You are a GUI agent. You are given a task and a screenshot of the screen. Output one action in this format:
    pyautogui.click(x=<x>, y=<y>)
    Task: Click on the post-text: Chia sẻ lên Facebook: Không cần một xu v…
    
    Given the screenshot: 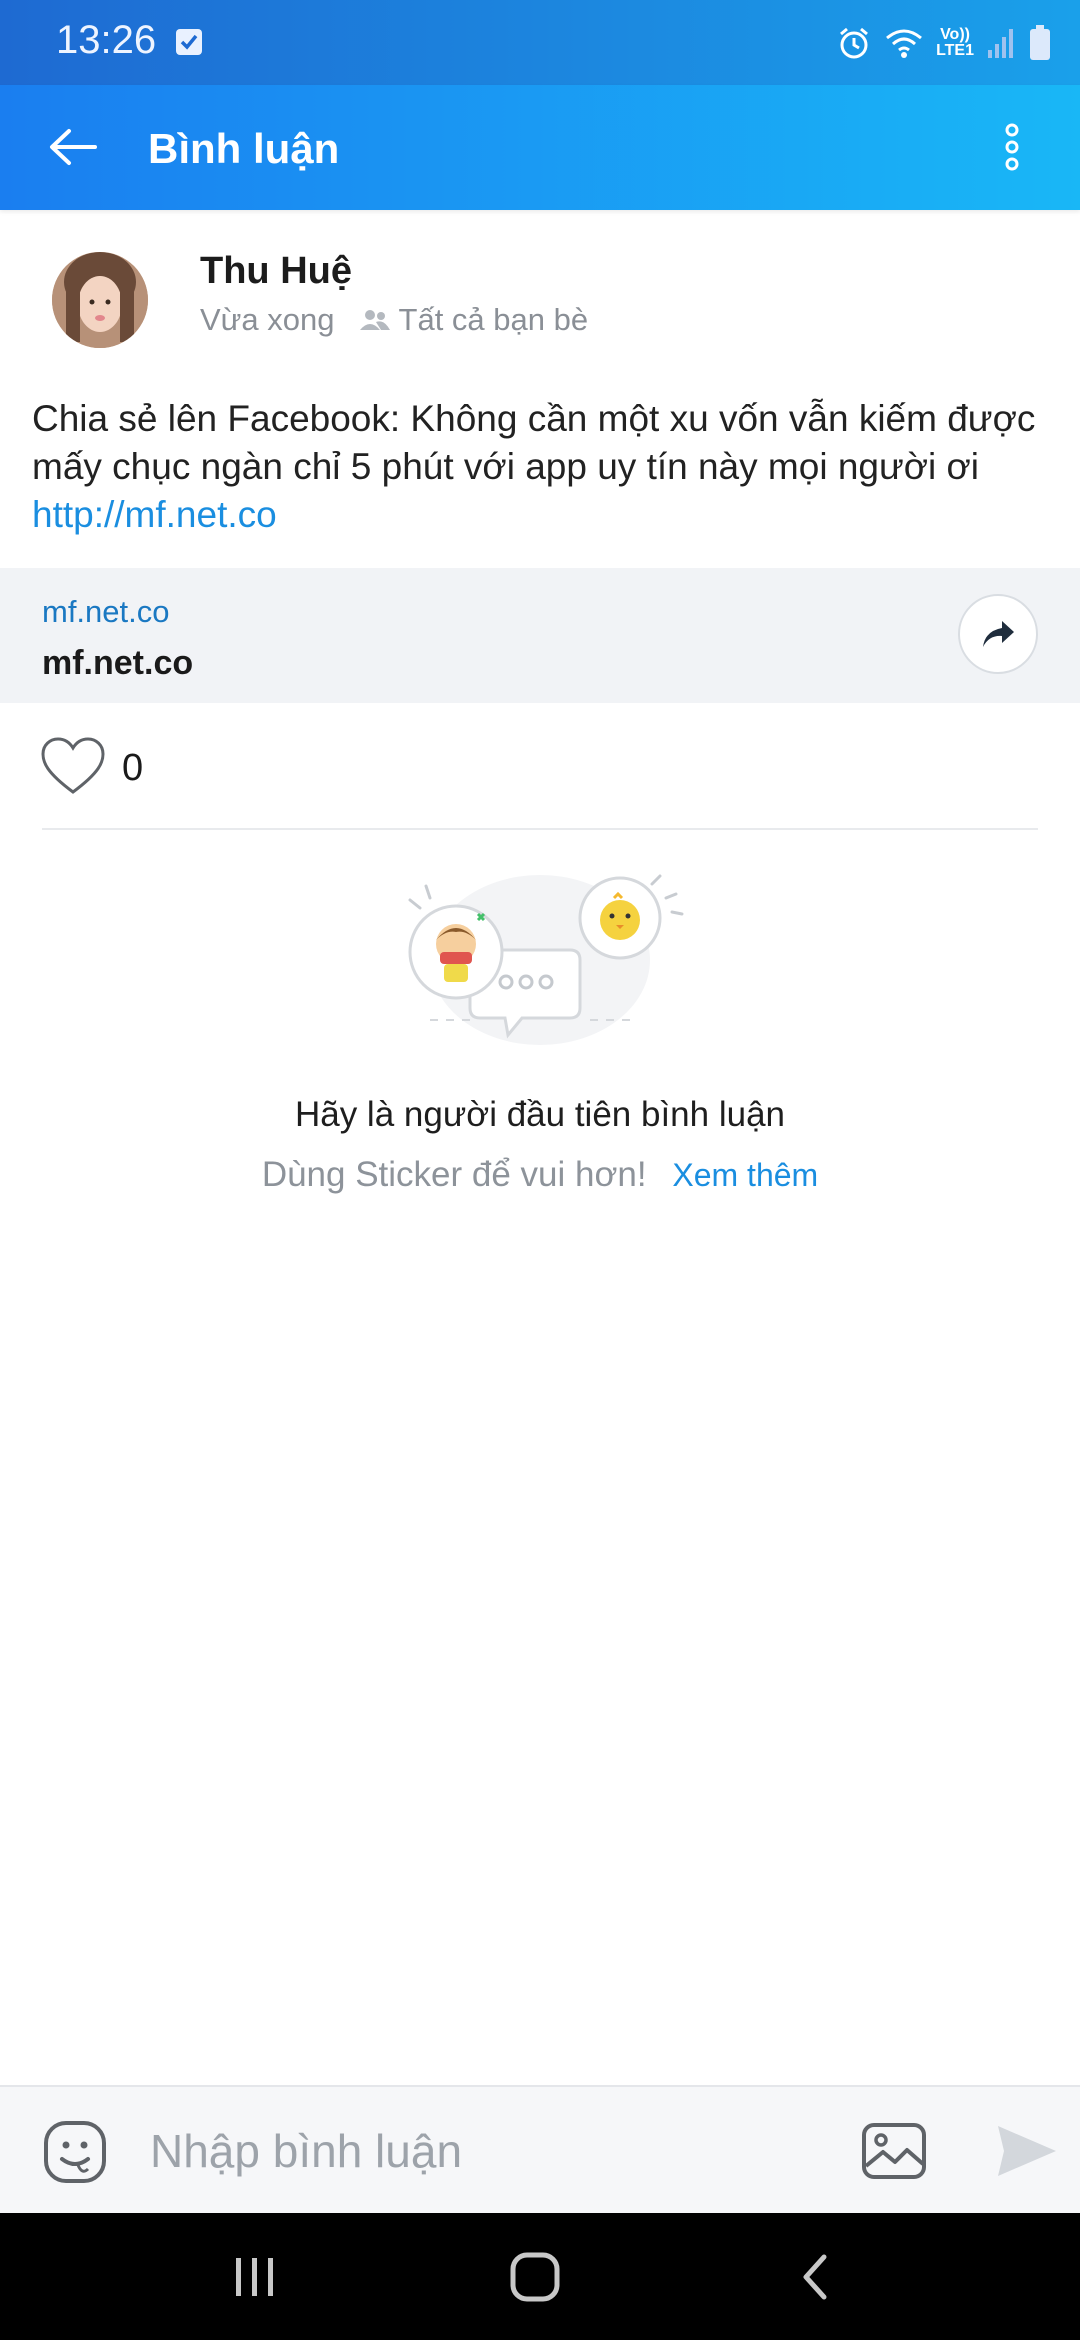 What is the action you would take?
    pyautogui.click(x=542, y=467)
    